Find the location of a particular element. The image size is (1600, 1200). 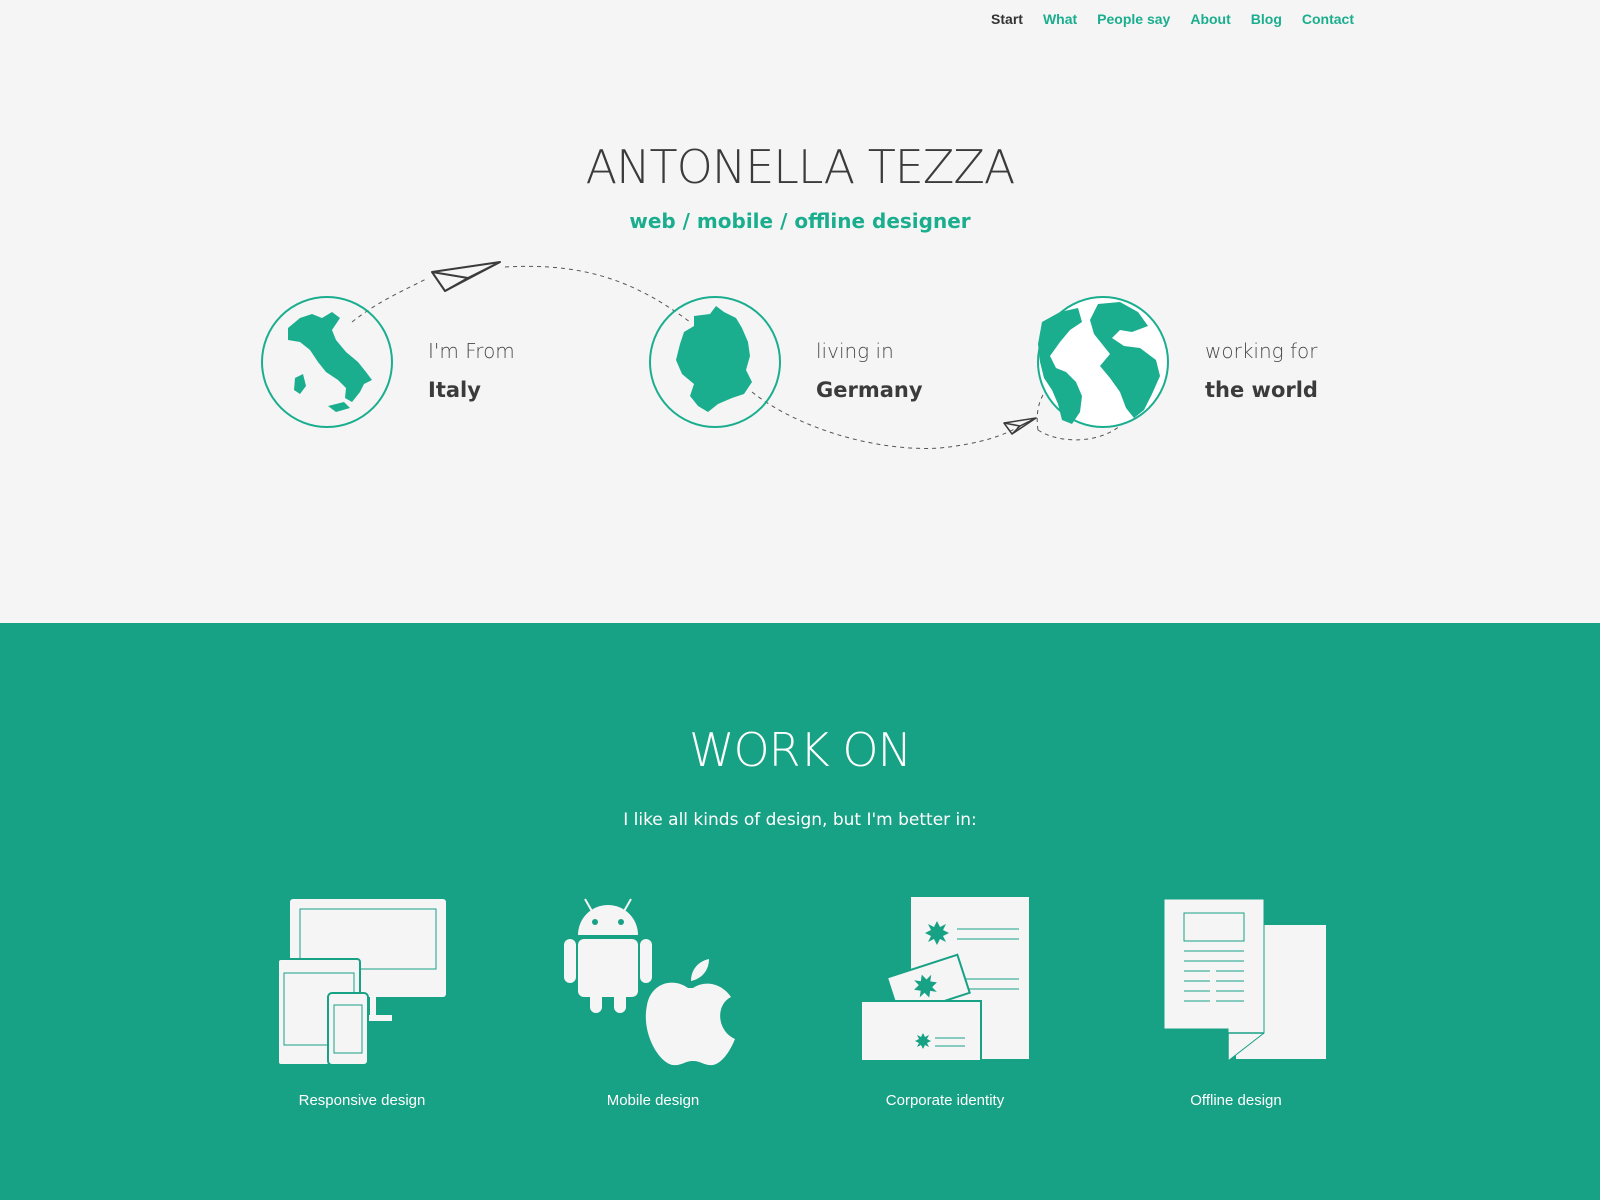

skill-label: Offline design is located at coordinates (1236, 1100).